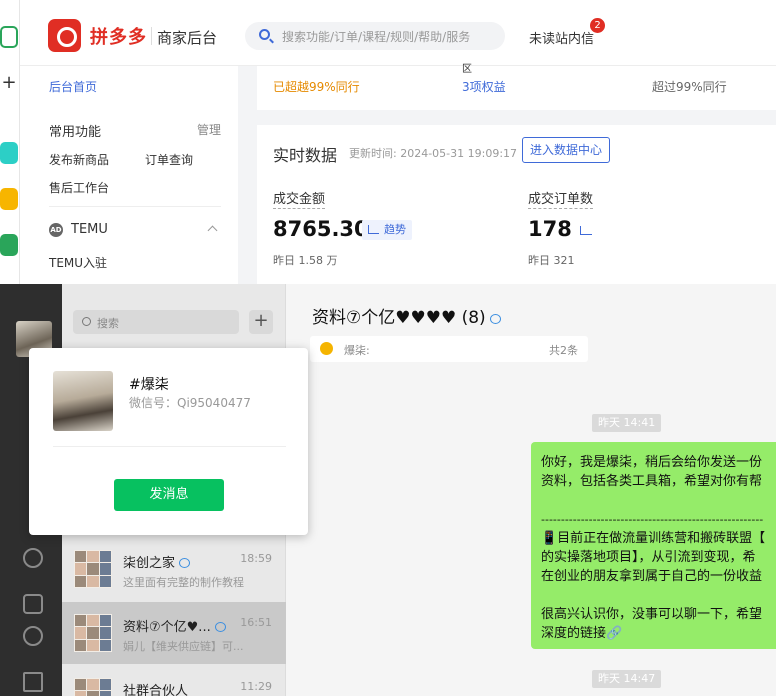 The height and width of the screenshot is (696, 776). Describe the element at coordinates (33, 604) in the screenshot. I see `butterfly-icon` at that location.